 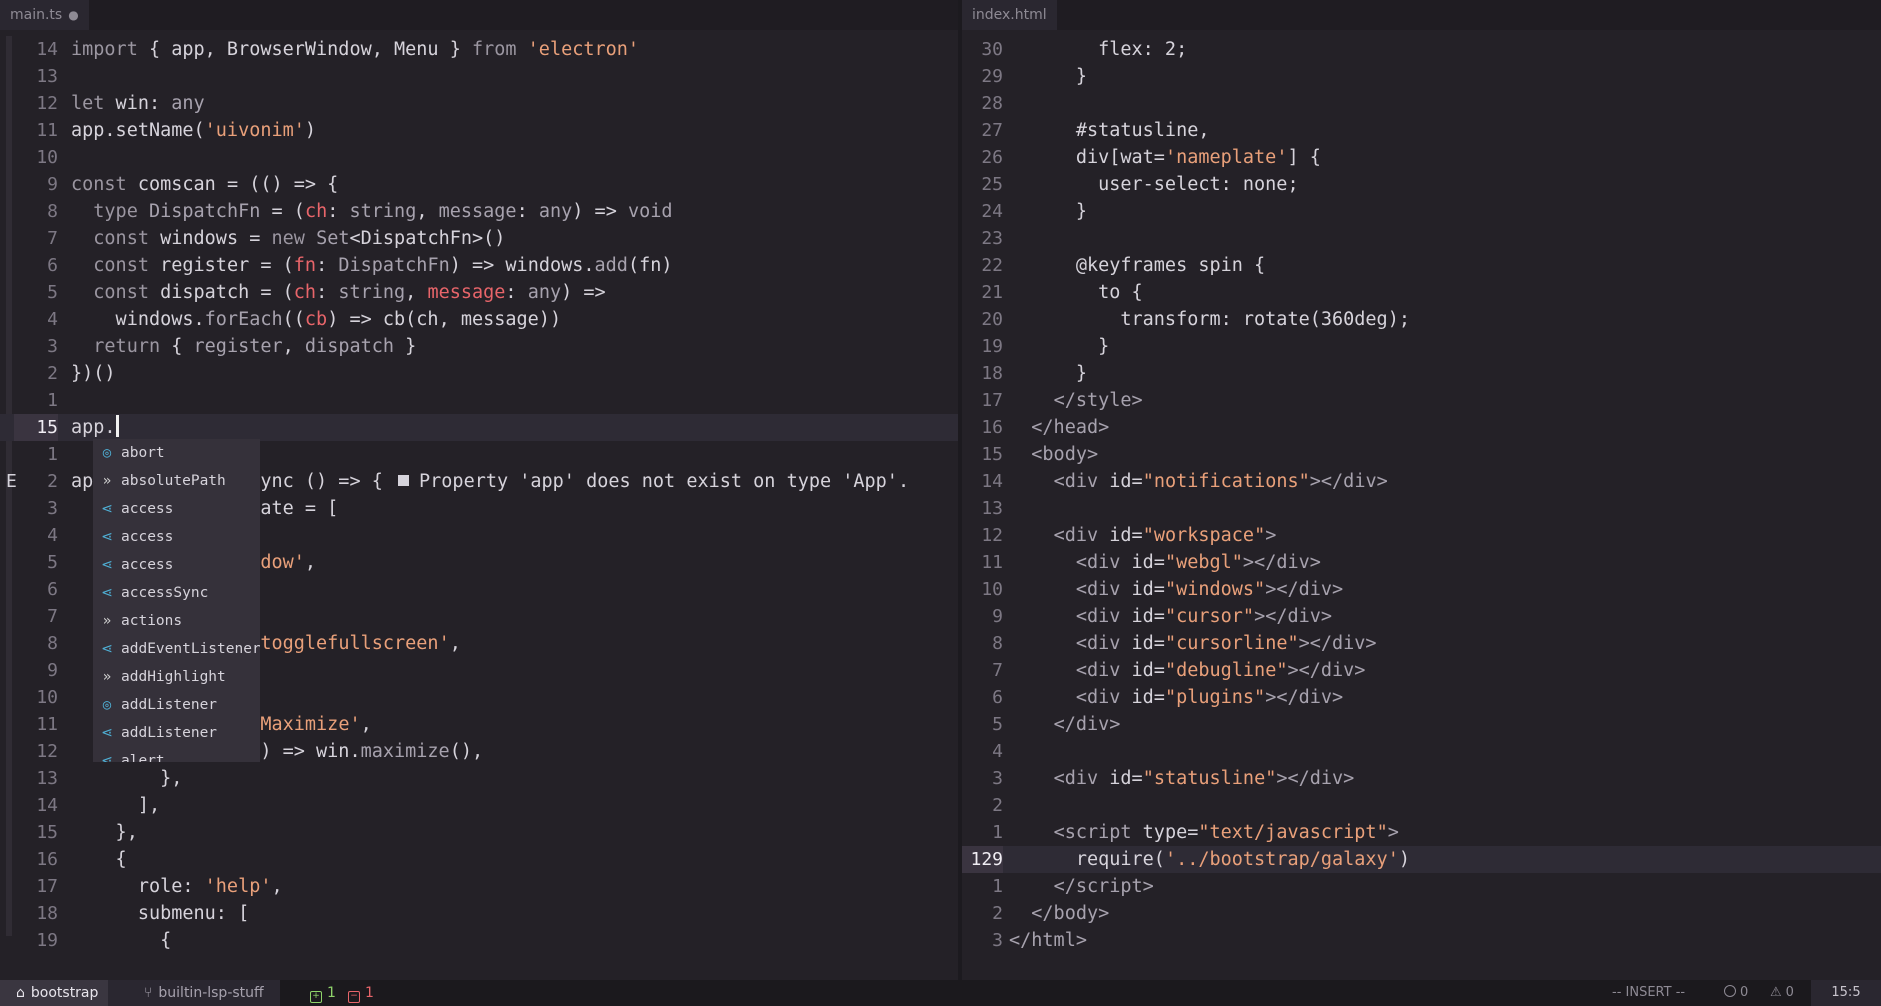 What do you see at coordinates (1421, 940) in the screenshot?
I see `code-line: 3 </html>` at bounding box center [1421, 940].